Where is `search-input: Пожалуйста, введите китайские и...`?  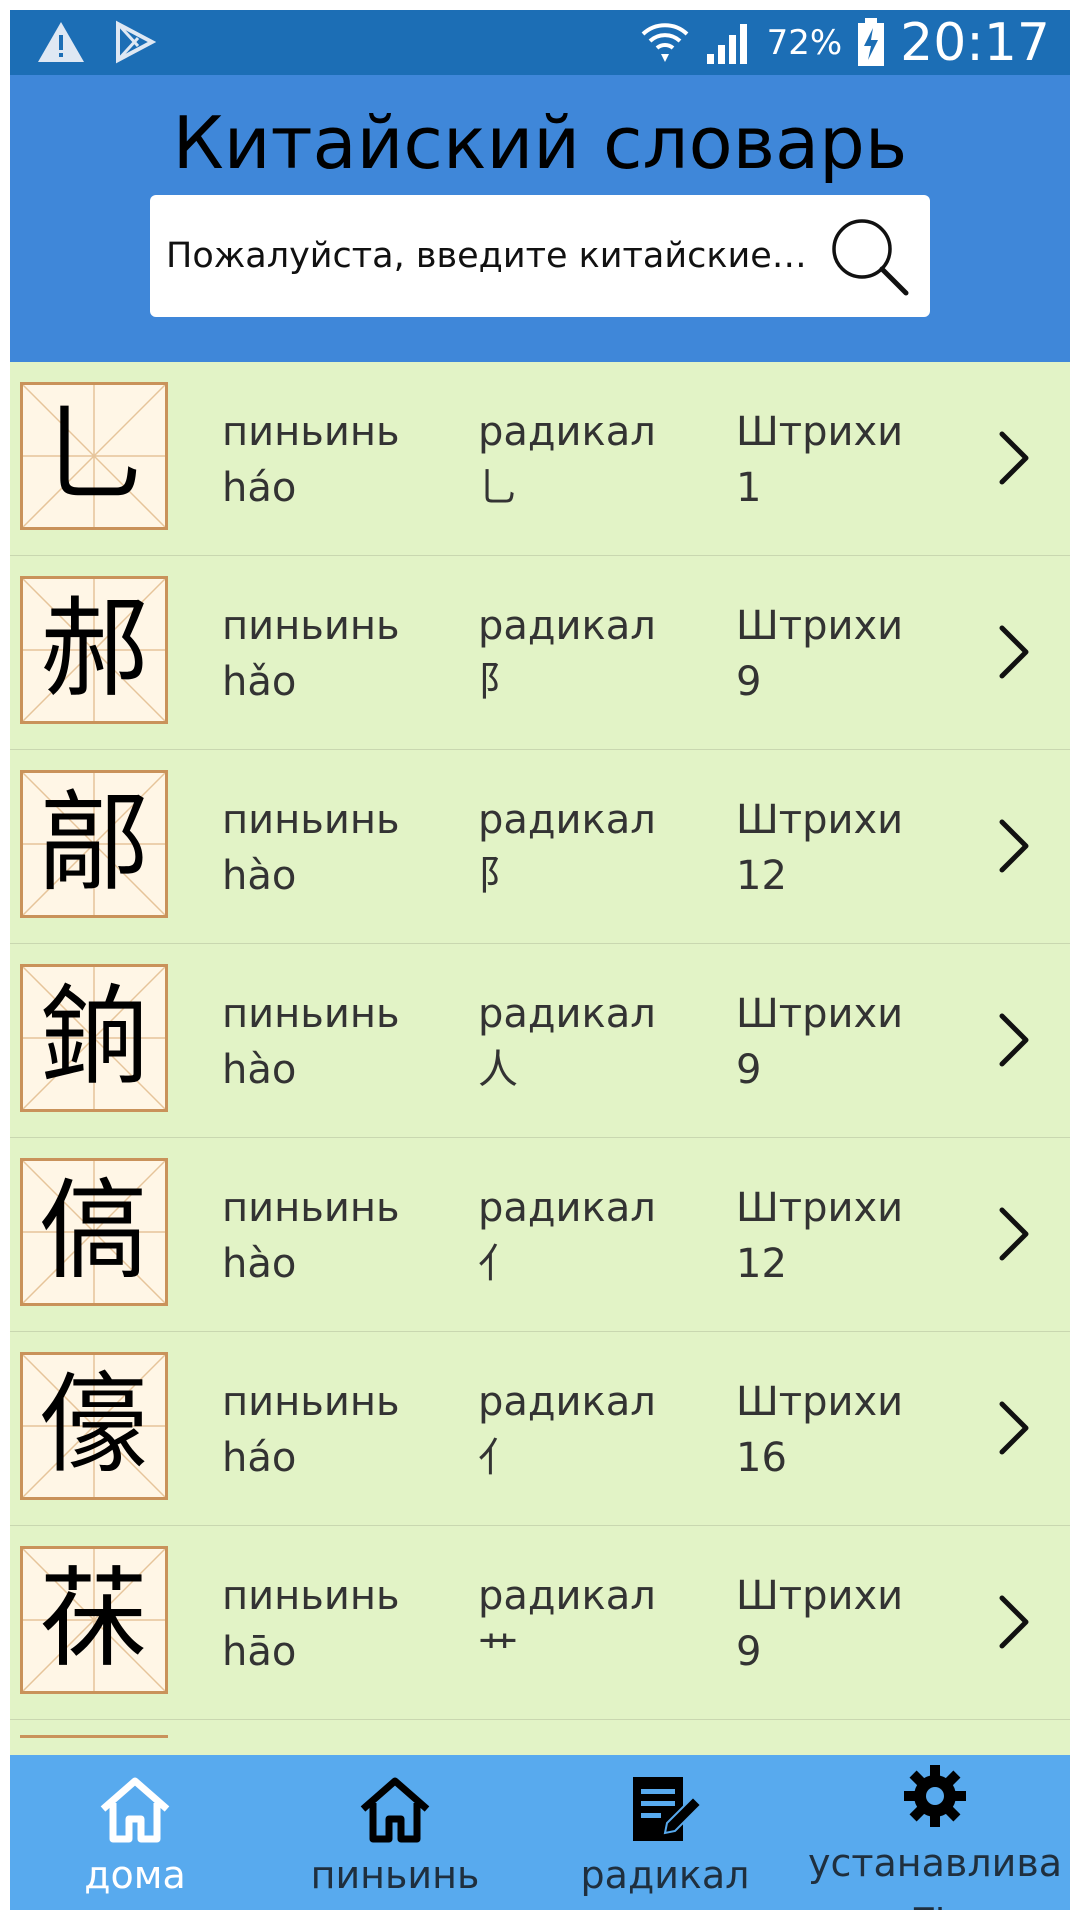
search-input: Пожалуйста, введите китайские и... is located at coordinates (491, 256).